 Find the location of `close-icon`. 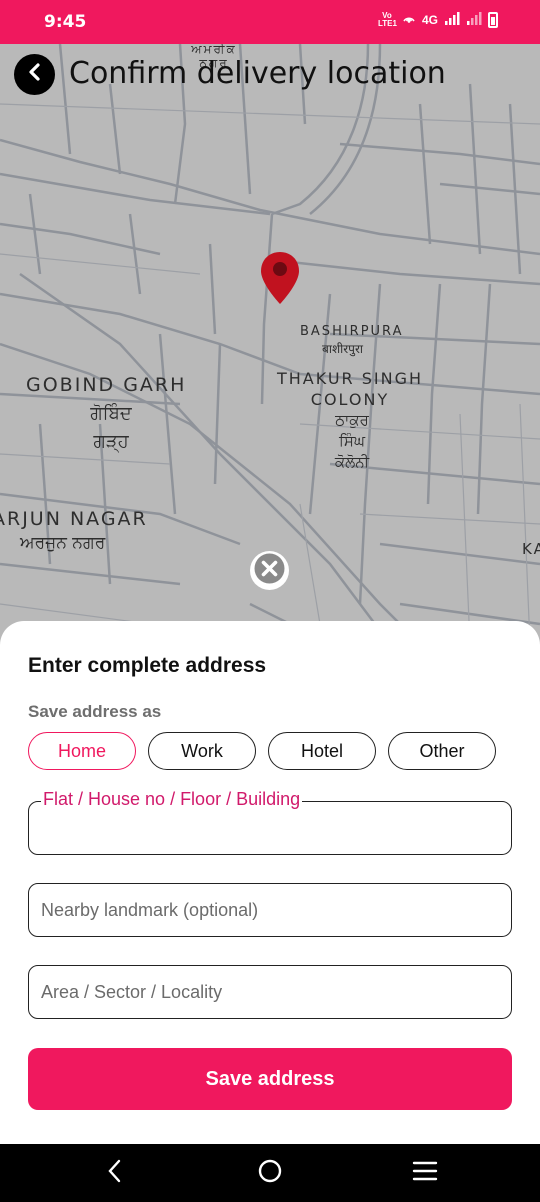

close-icon is located at coordinates (269, 571).